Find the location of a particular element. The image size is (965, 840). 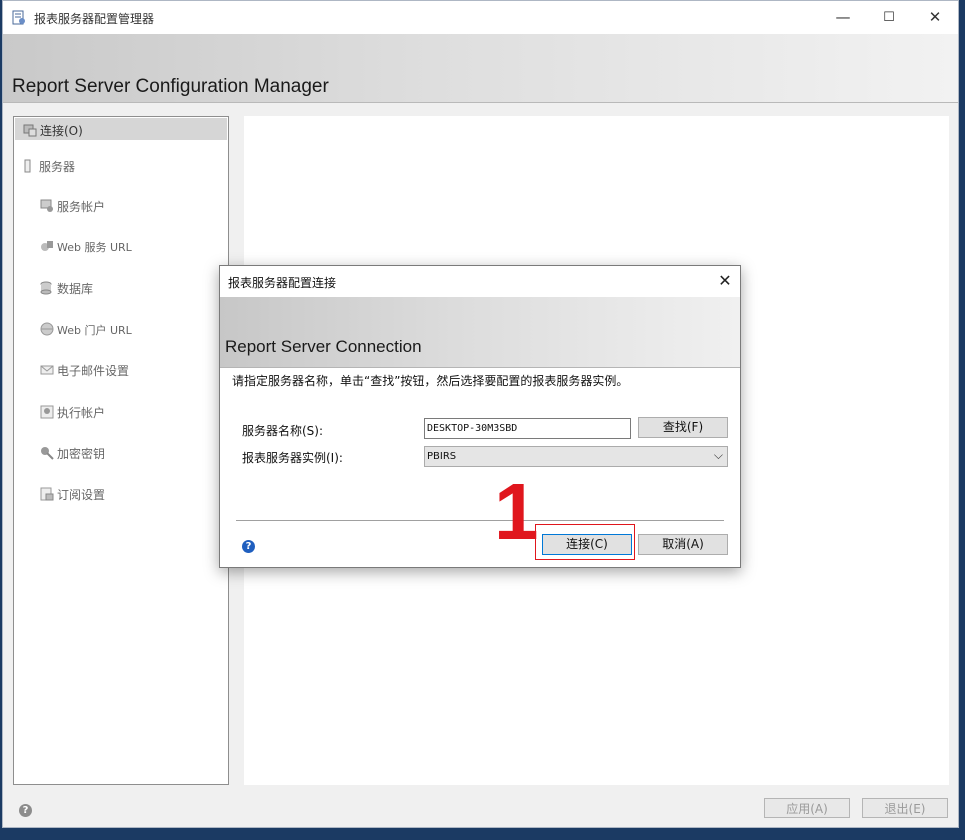

page-title: Report Server Configuration Manager is located at coordinates (170, 86).